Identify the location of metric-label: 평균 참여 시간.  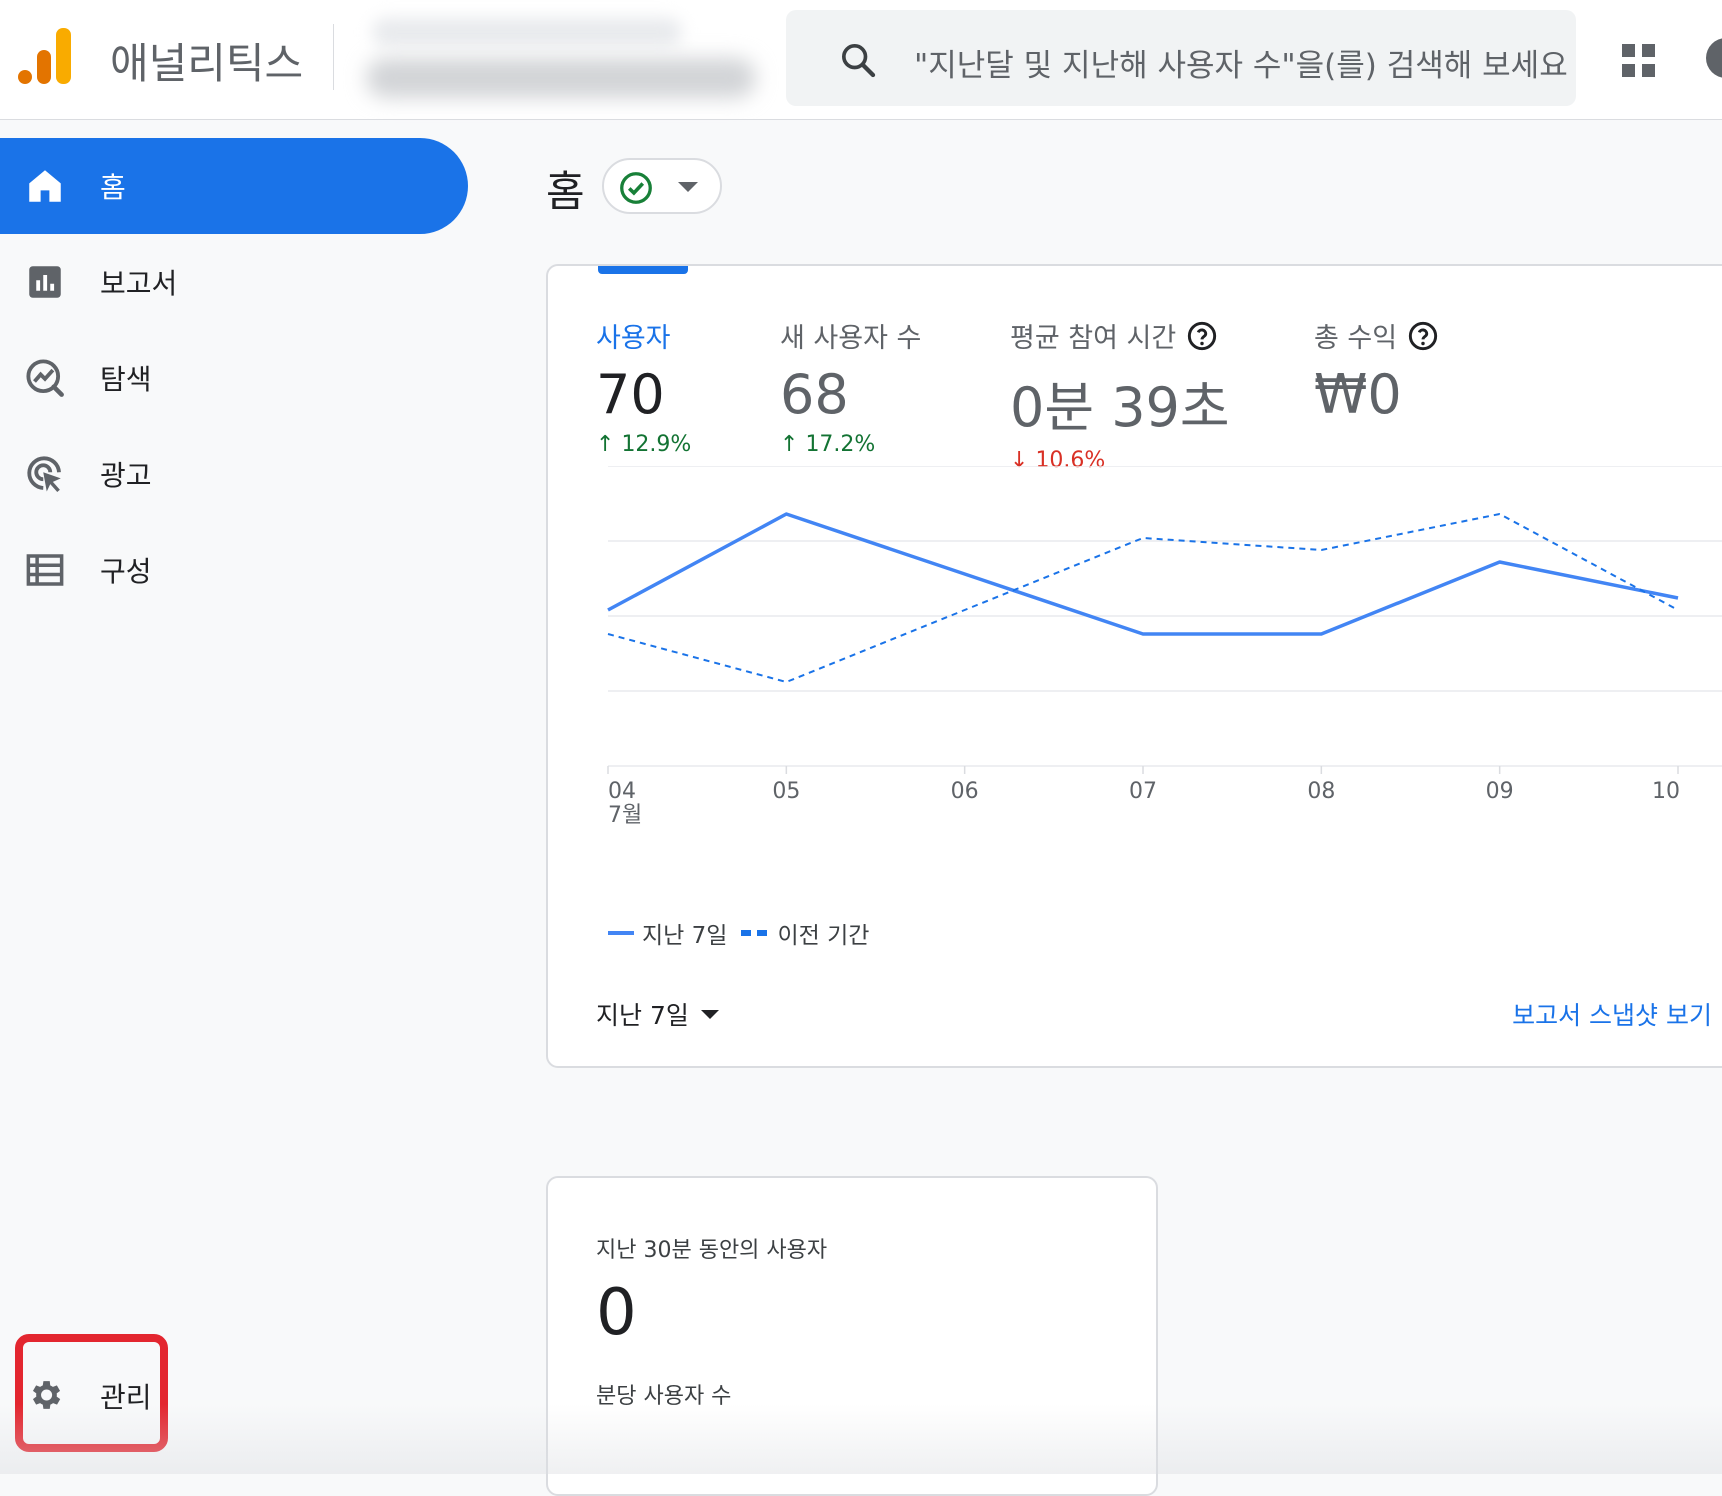
(1093, 338).